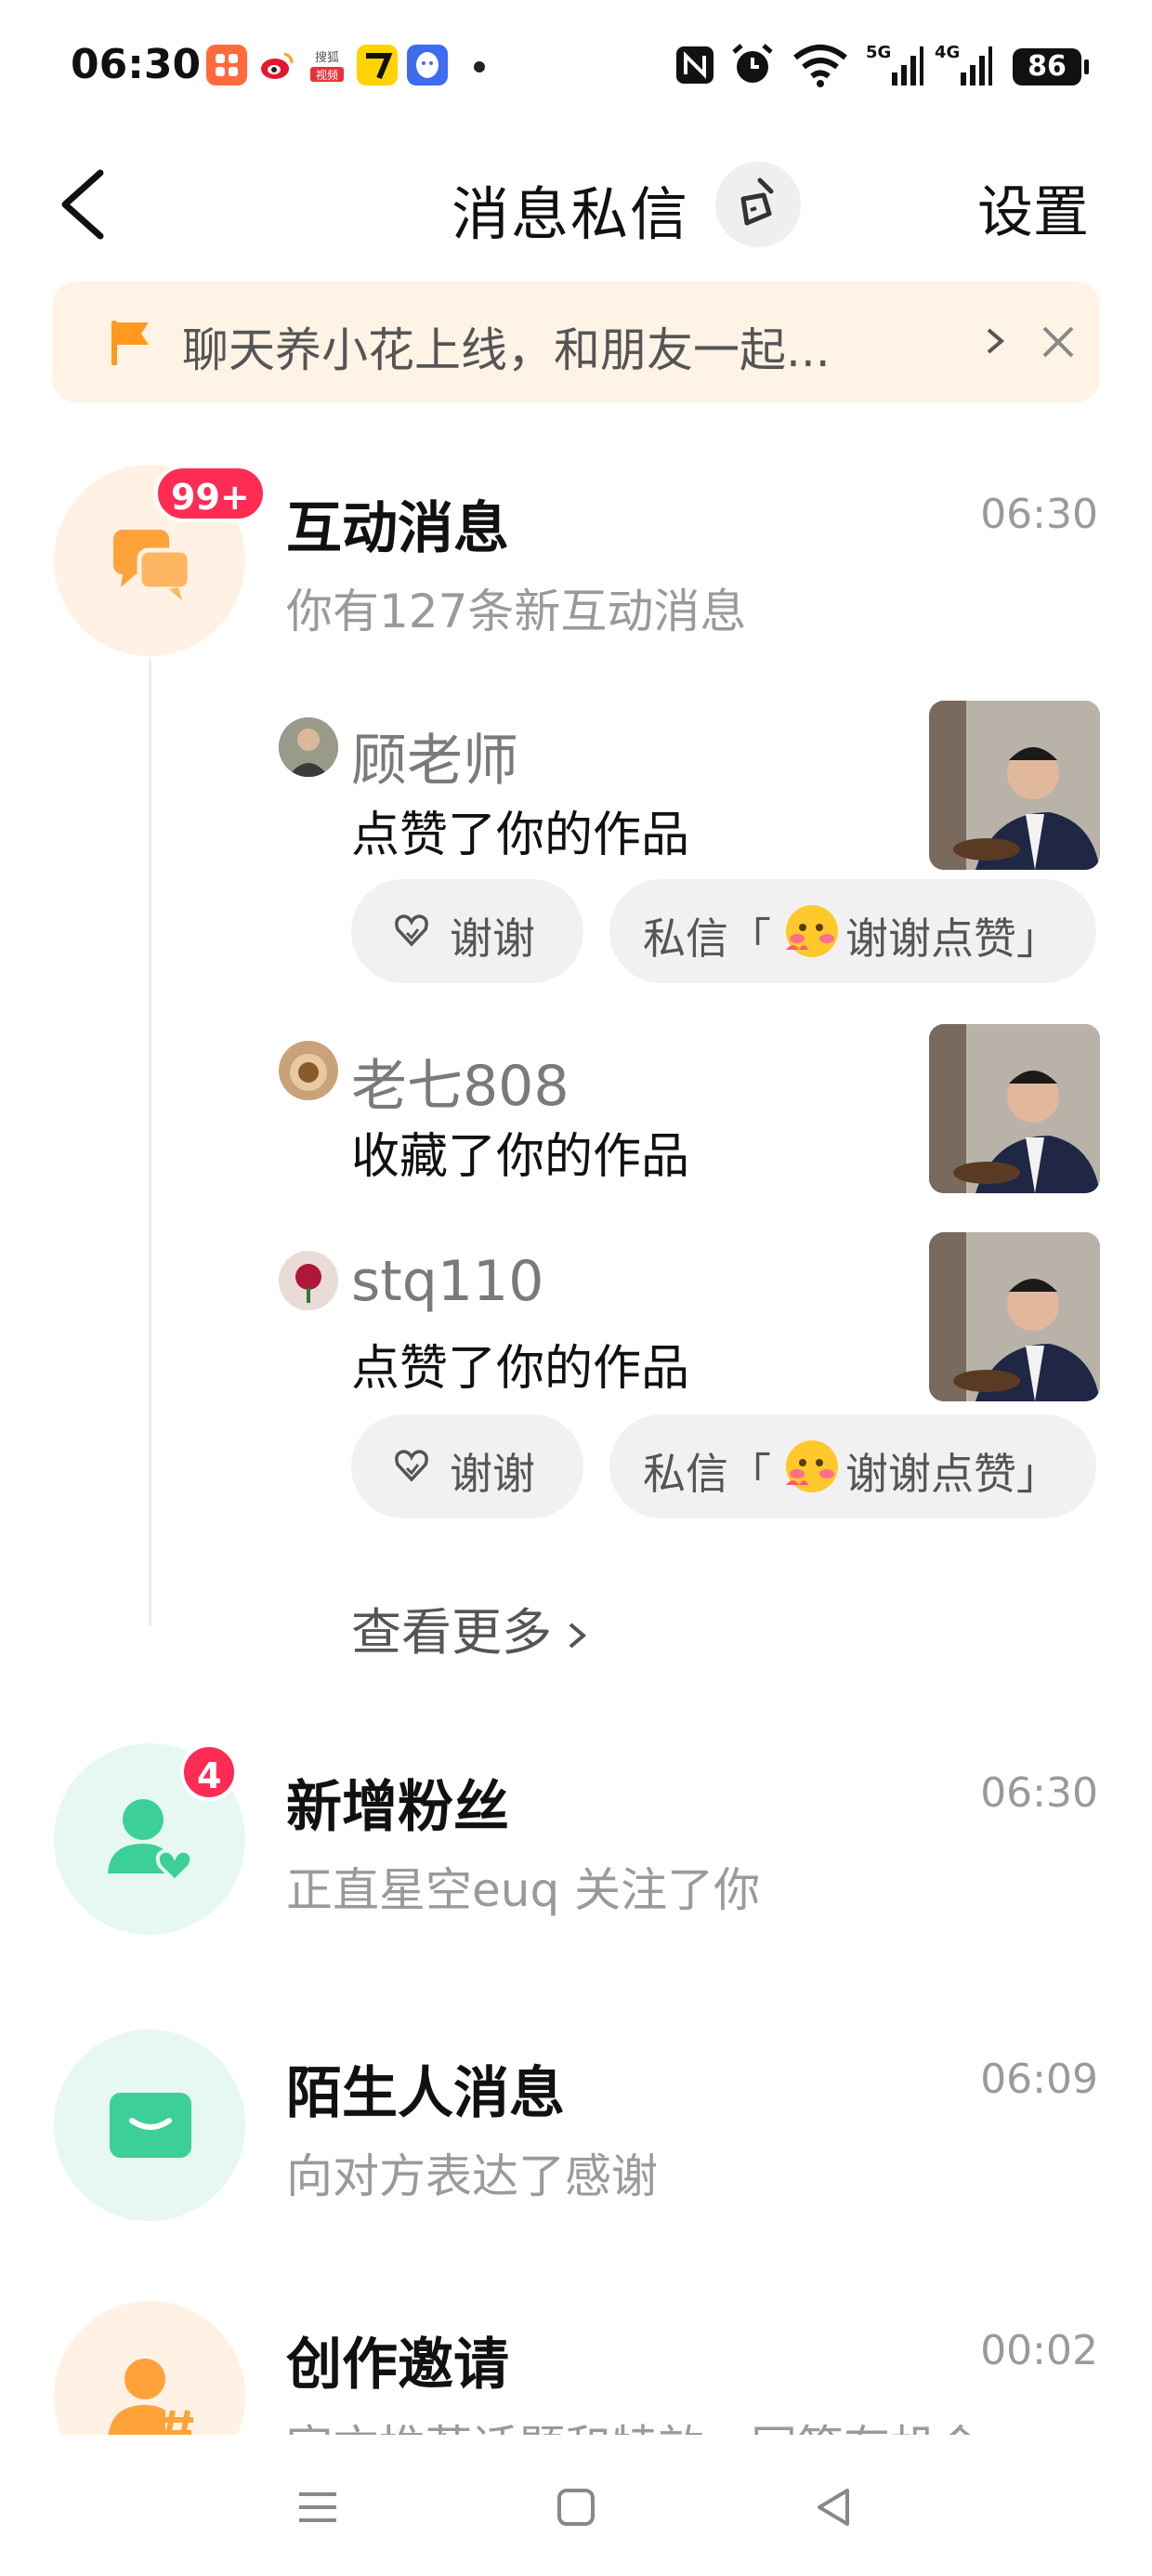  What do you see at coordinates (947, 52) in the screenshot?
I see `4g-label: 4G` at bounding box center [947, 52].